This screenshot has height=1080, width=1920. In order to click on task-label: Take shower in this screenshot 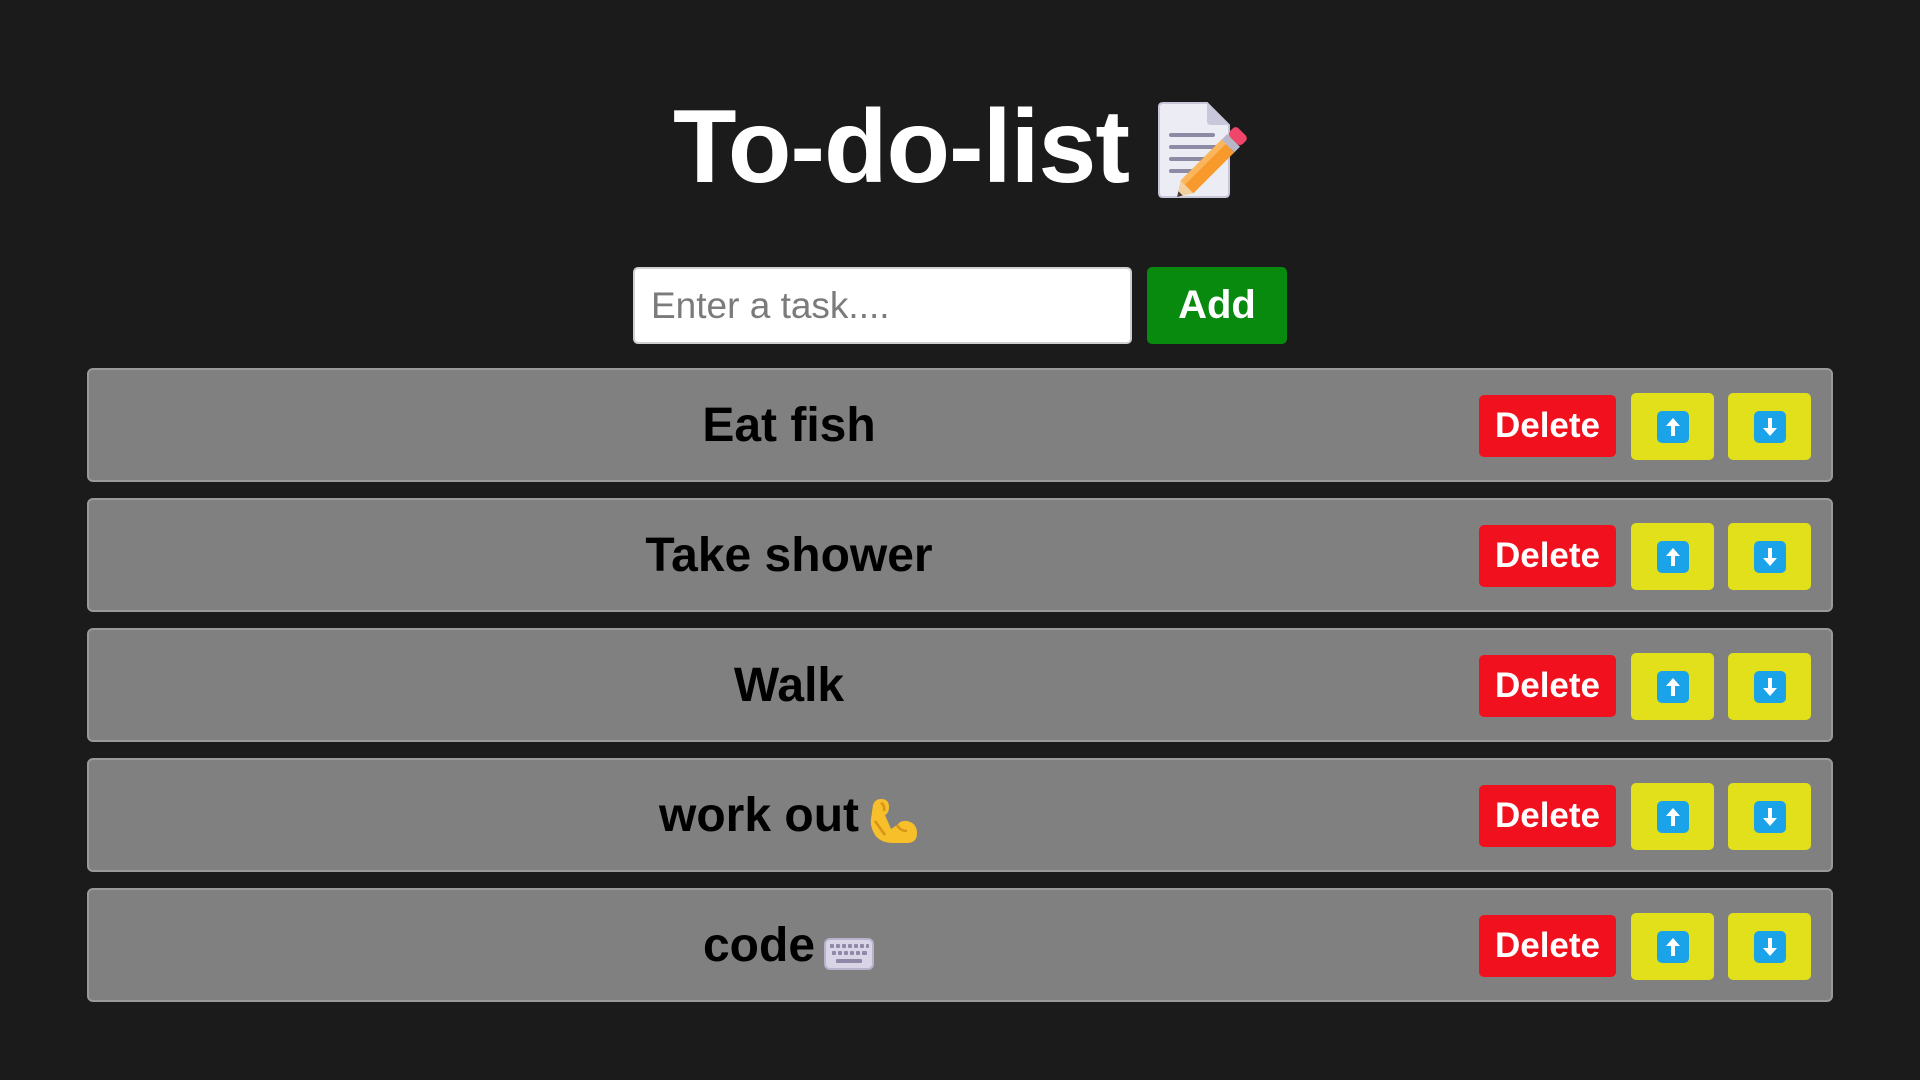, I will do `click(789, 555)`.